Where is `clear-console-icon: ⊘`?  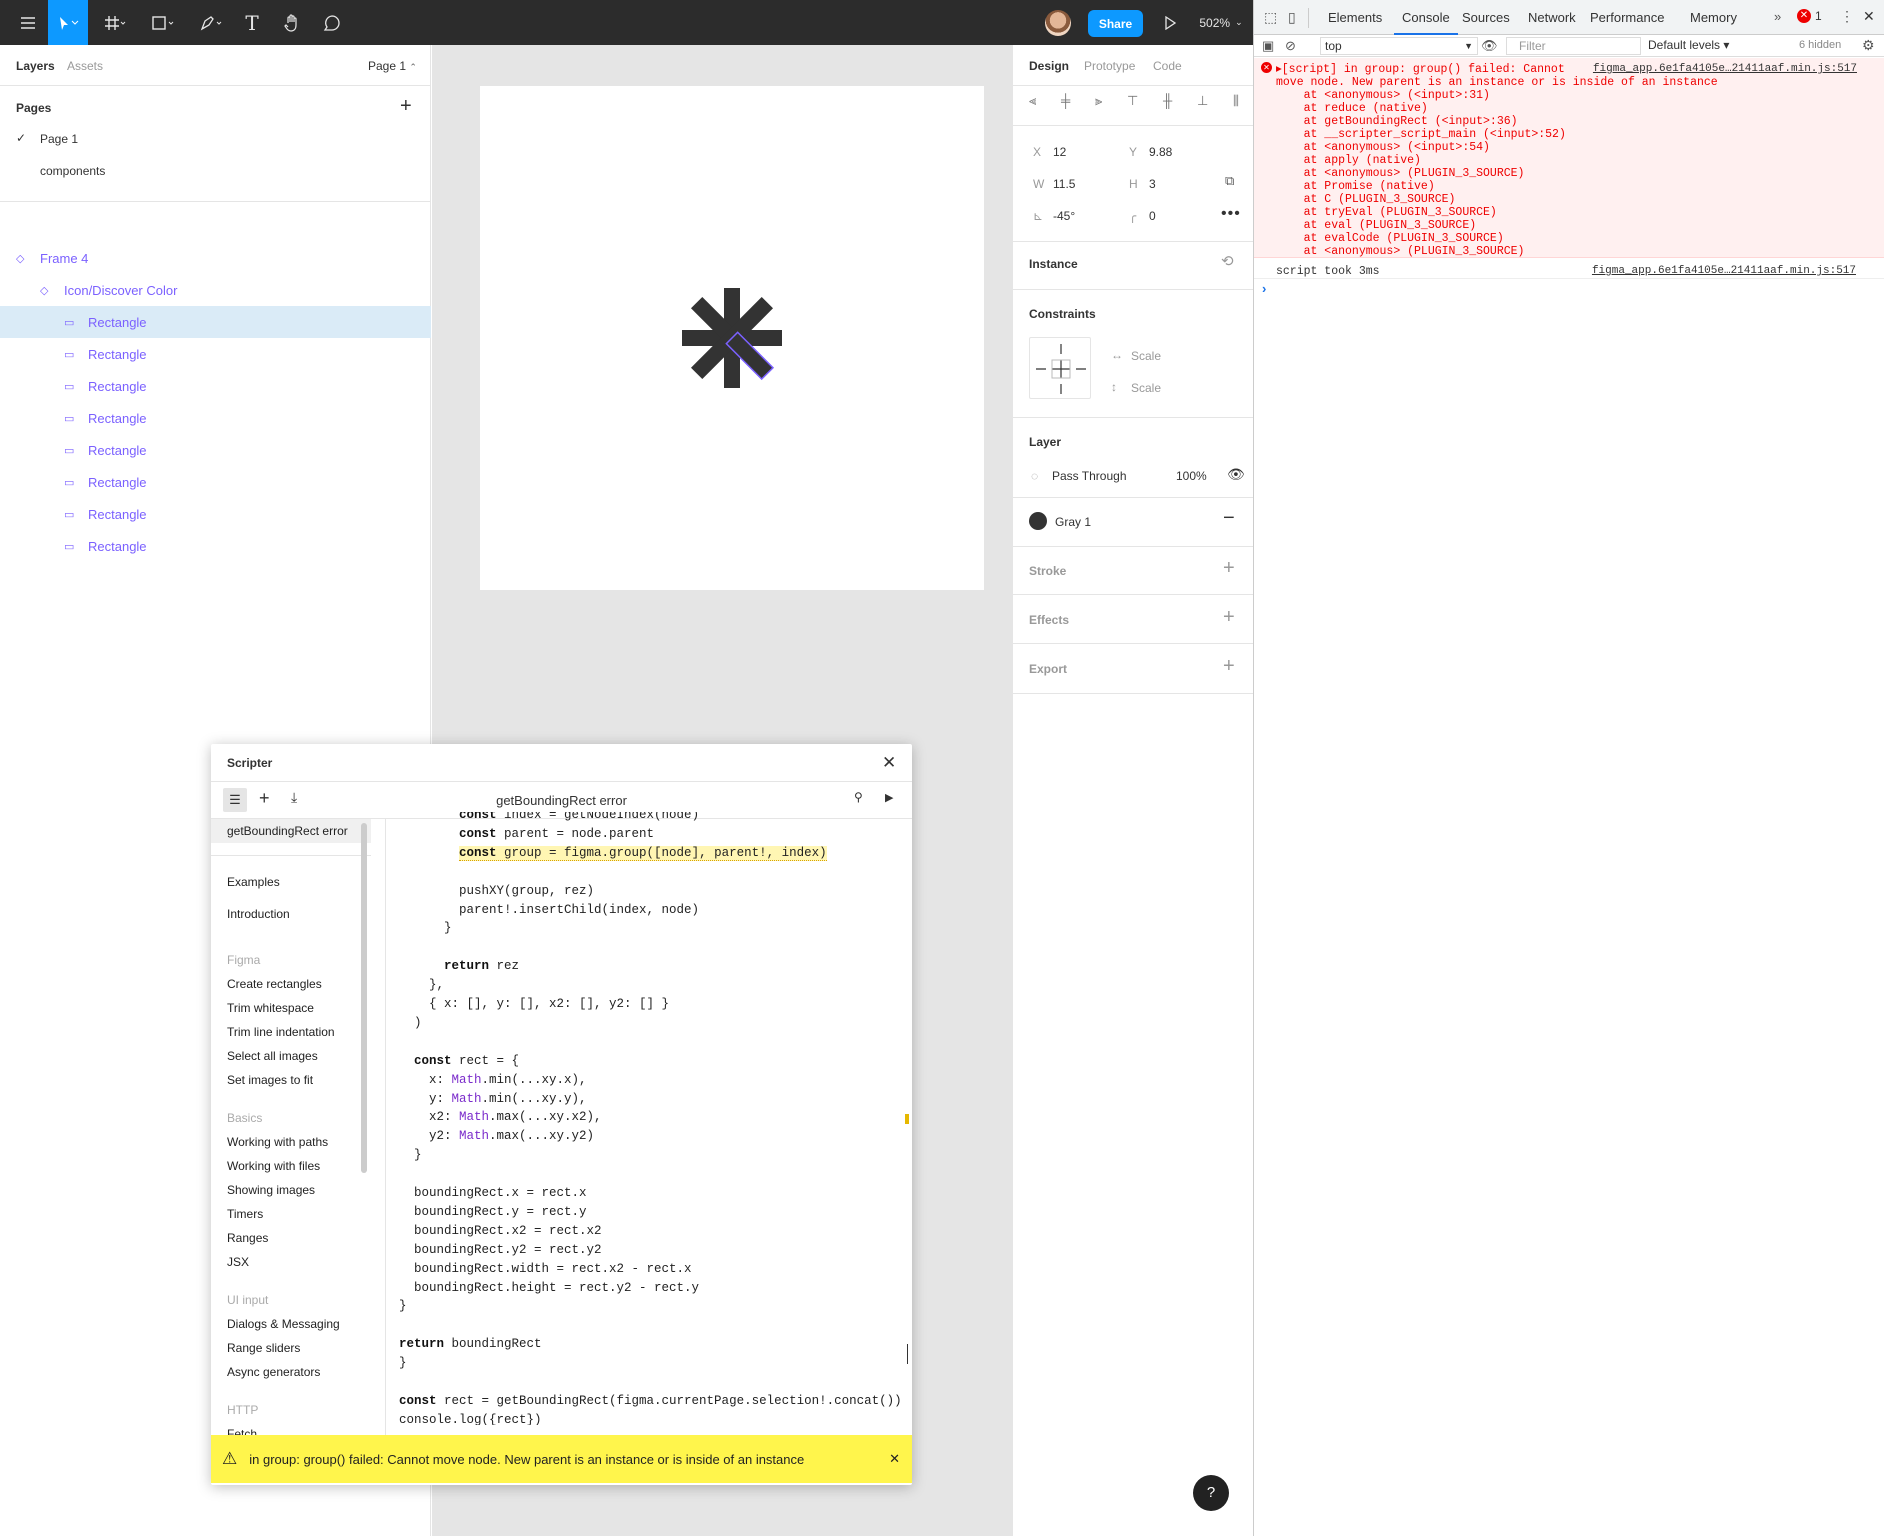
clear-console-icon: ⊘ is located at coordinates (1290, 46).